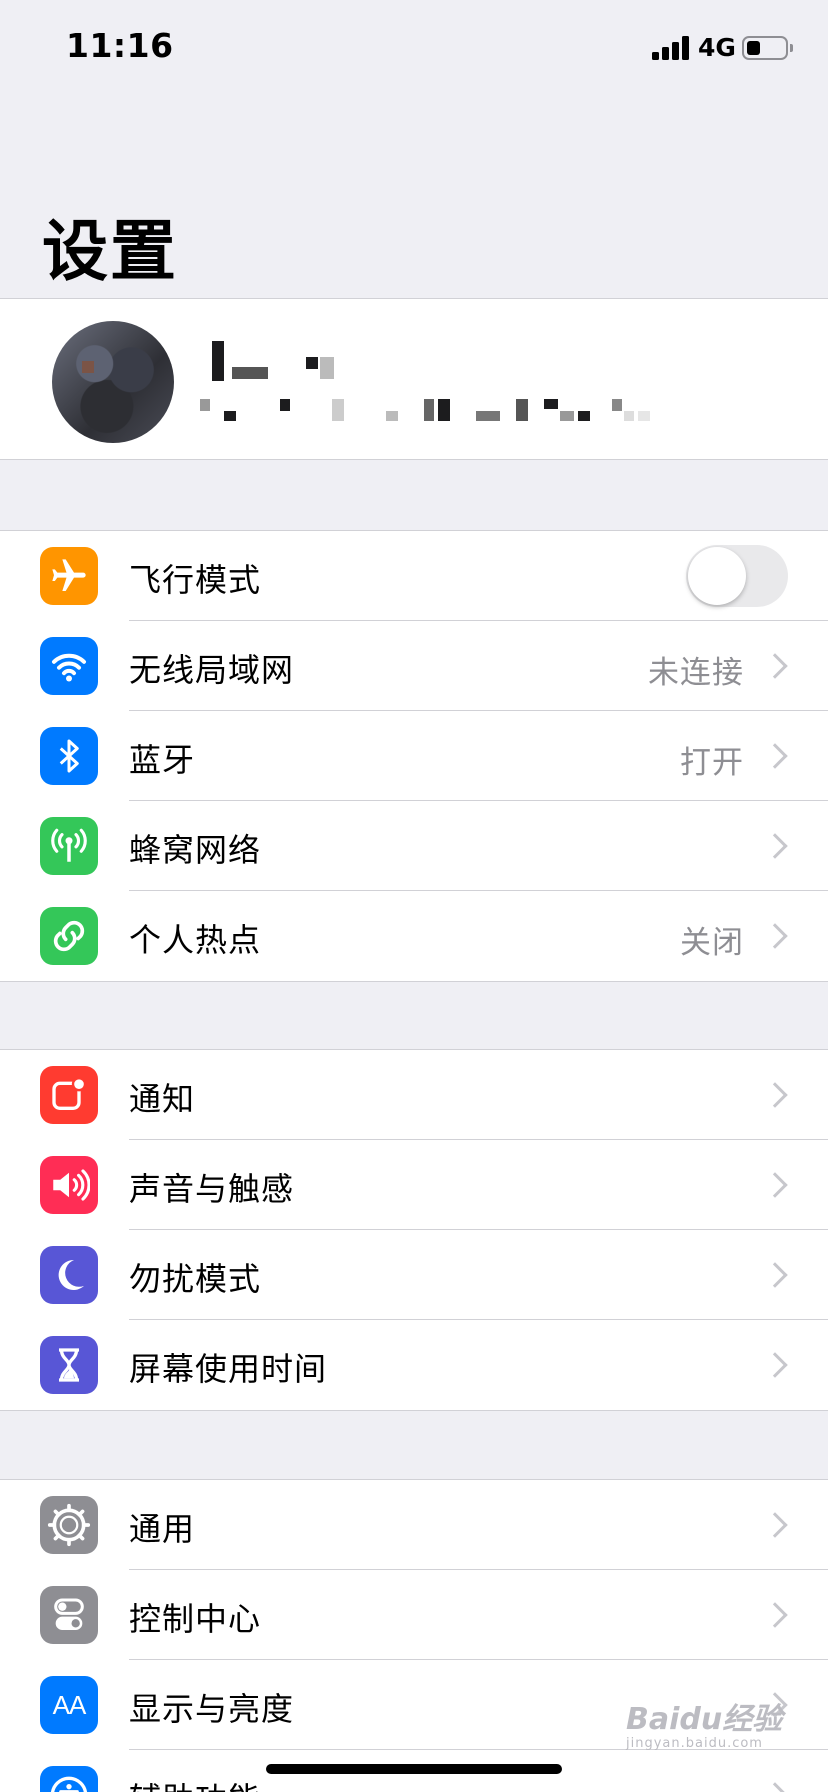 The height and width of the screenshot is (1792, 828). Describe the element at coordinates (717, 576) in the screenshot. I see `toggle-knob` at that location.